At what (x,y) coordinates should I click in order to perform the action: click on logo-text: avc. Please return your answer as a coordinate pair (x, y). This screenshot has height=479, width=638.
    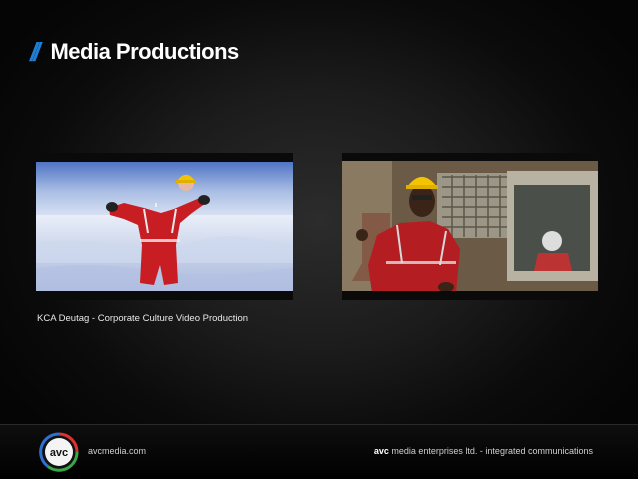
    Looking at the image, I should click on (59, 453).